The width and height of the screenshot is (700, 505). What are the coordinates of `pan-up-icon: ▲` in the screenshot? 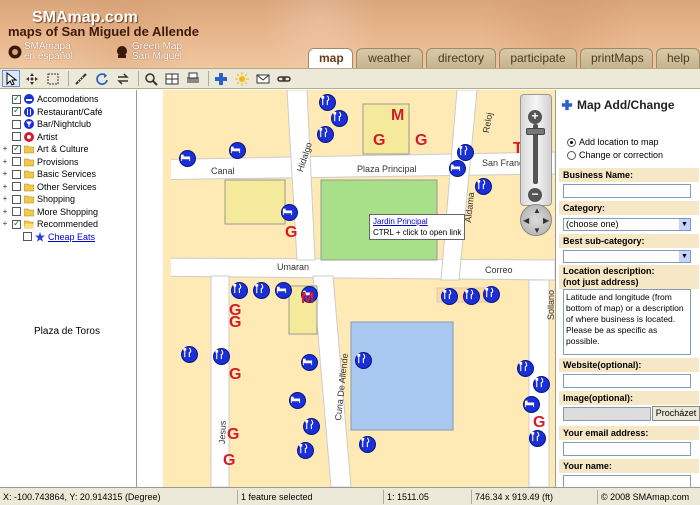 It's located at (537, 210).